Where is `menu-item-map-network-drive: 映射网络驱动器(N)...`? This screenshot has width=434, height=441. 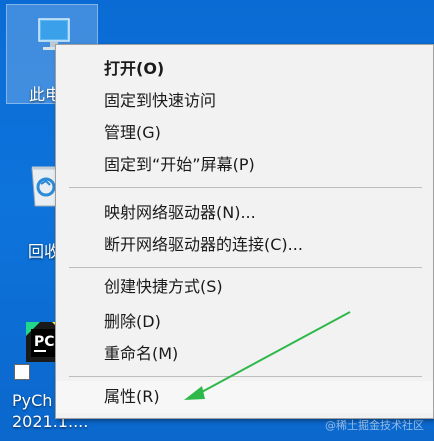
menu-item-map-network-drive: 映射网络驱动器(N)... is located at coordinates (244, 213).